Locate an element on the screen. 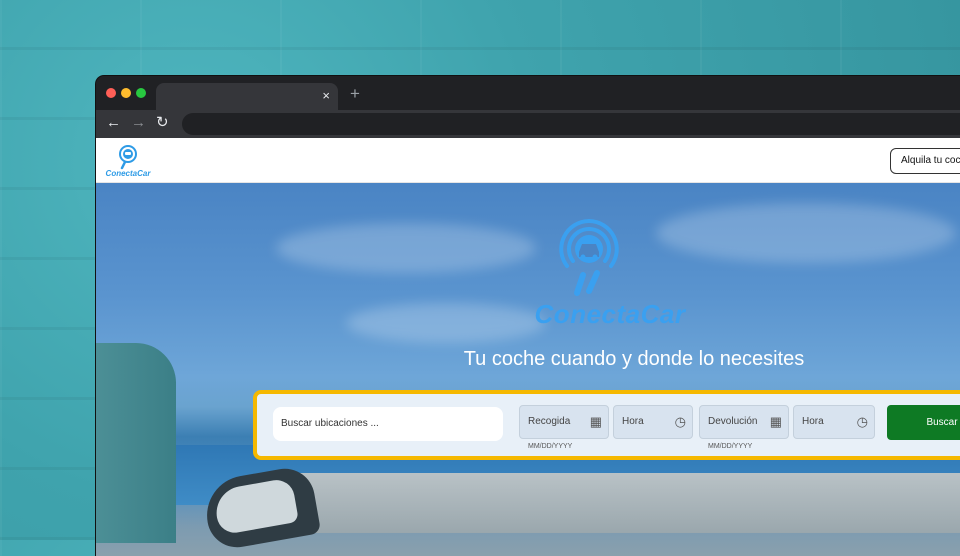 This screenshot has height=556, width=960. site-header: ConectaCar Alquila tu coche is located at coordinates (528, 160).